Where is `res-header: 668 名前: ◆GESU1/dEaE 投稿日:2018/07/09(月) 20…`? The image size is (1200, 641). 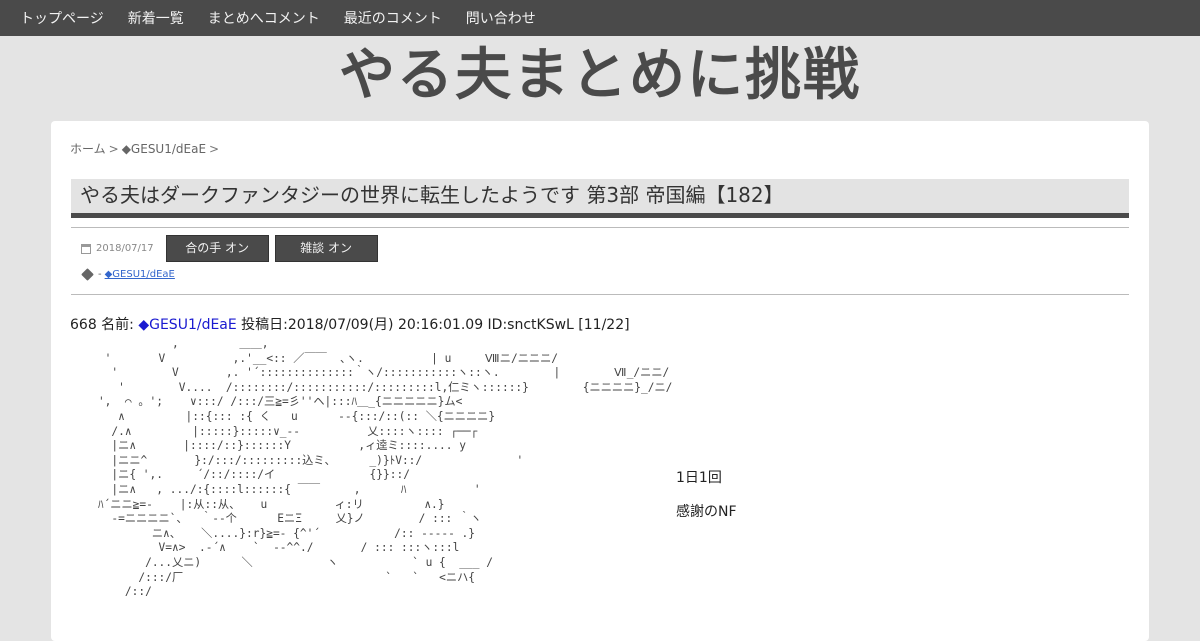 res-header: 668 名前: ◆GESU1/dEaE 投稿日:2018/07/09(月) 20… is located at coordinates (350, 324).